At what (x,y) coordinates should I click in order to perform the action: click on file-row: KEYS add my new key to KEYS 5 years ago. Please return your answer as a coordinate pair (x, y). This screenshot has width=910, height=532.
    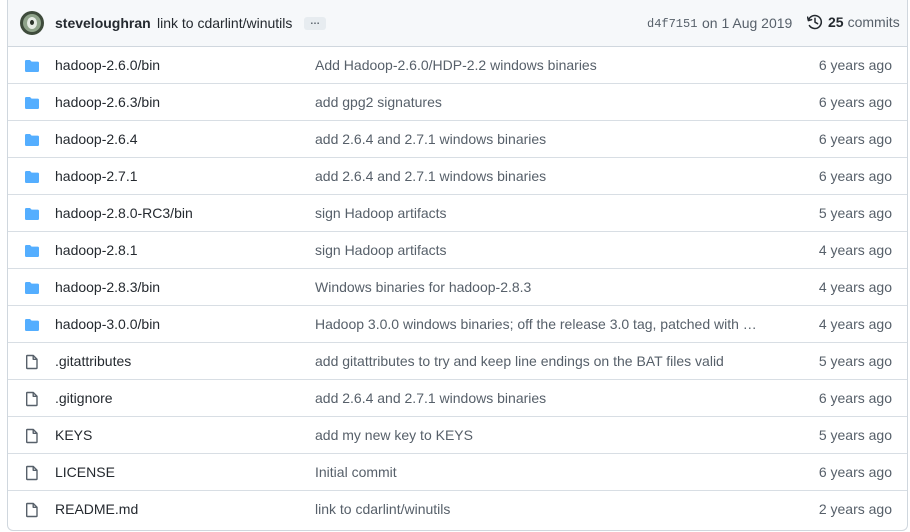
    Looking at the image, I should click on (457, 435).